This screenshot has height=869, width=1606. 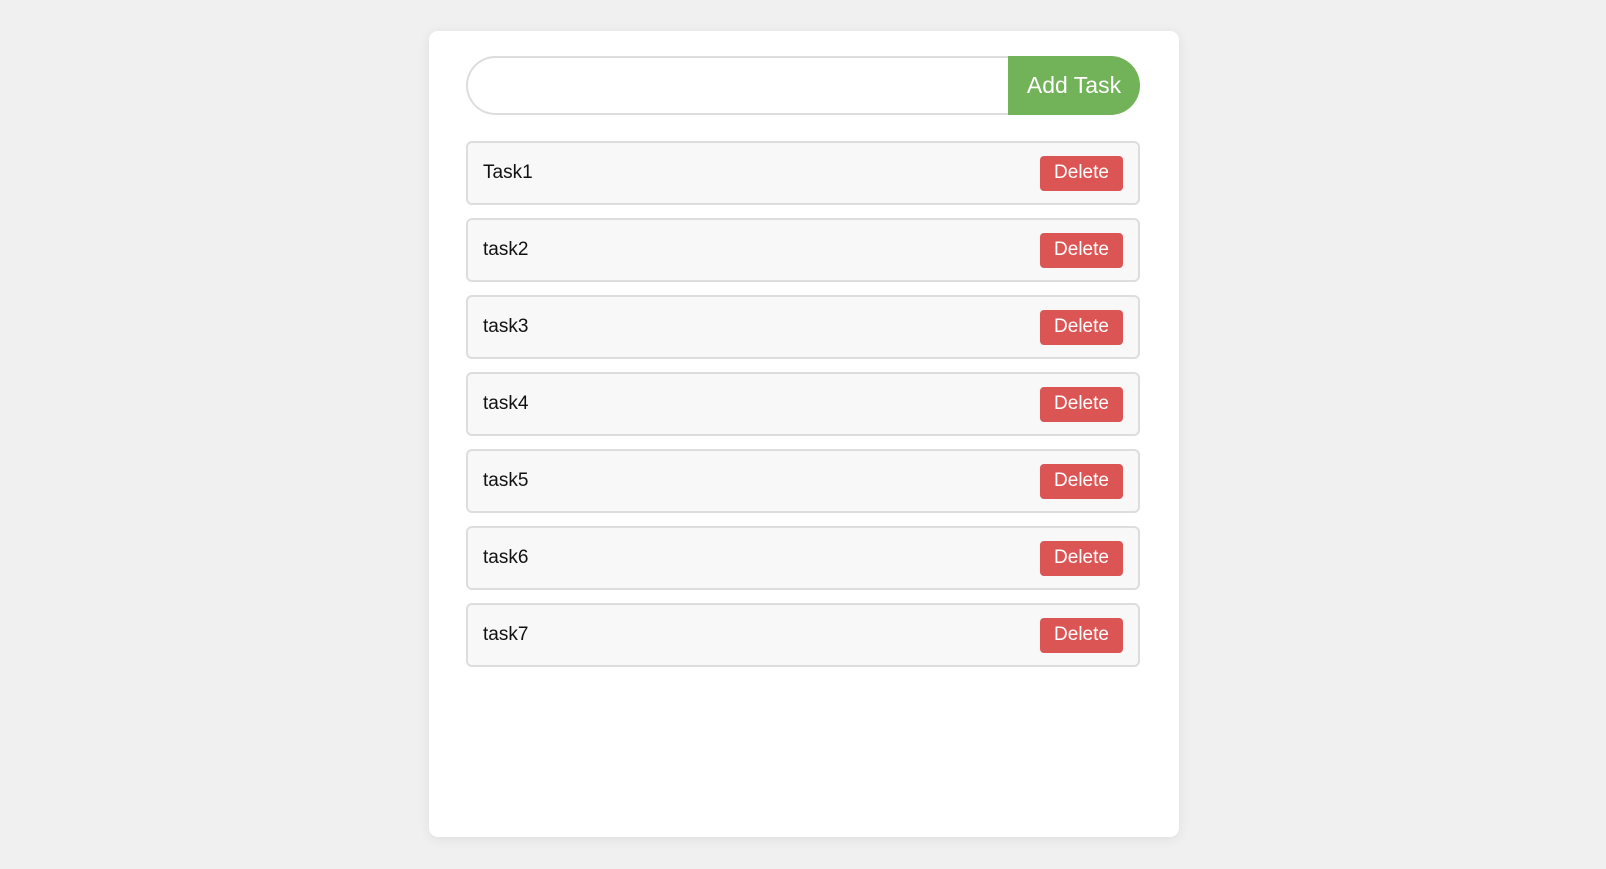 I want to click on task-text: task3, so click(x=506, y=326).